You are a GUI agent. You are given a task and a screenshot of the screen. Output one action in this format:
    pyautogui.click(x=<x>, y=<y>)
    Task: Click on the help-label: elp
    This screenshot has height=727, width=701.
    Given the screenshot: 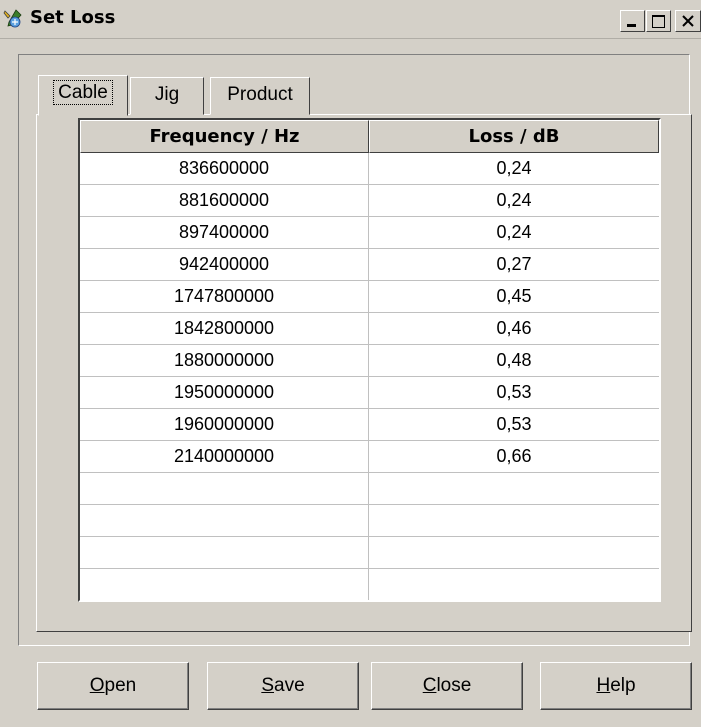 What is the action you would take?
    pyautogui.click(x=623, y=685)
    